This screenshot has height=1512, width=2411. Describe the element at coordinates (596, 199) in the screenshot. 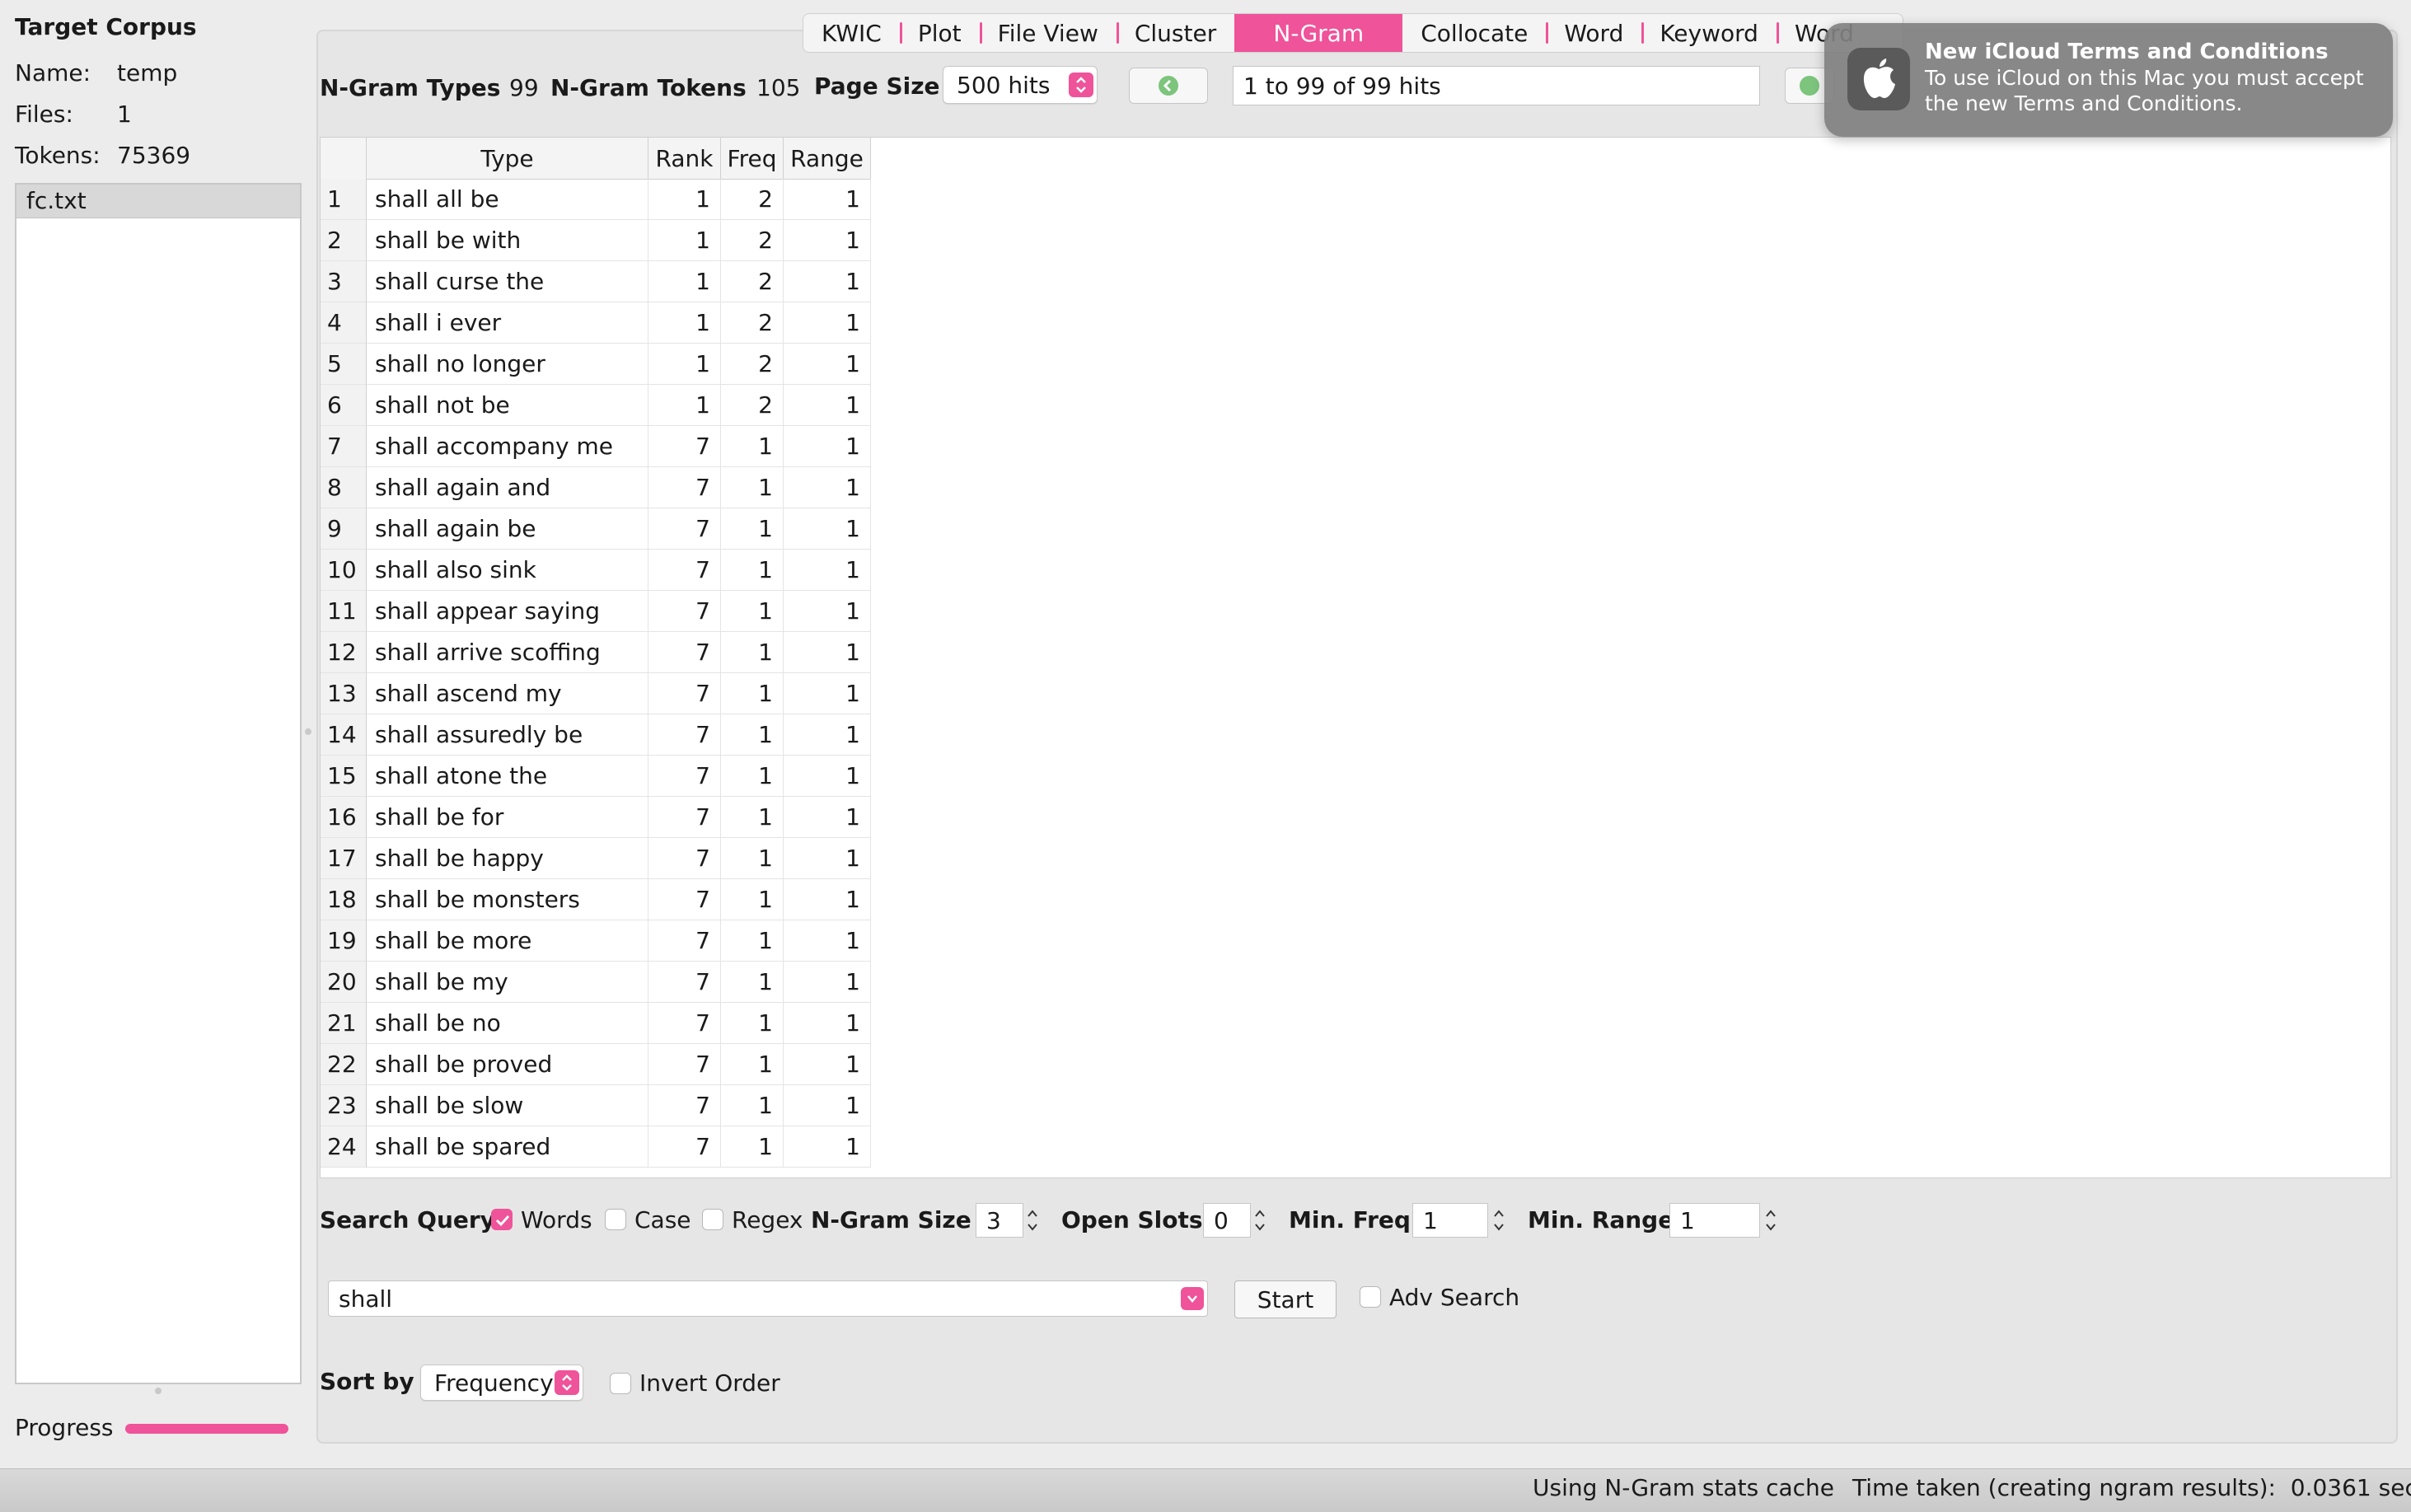

I see `table-row: 1 shall all be 1 2 1` at that location.